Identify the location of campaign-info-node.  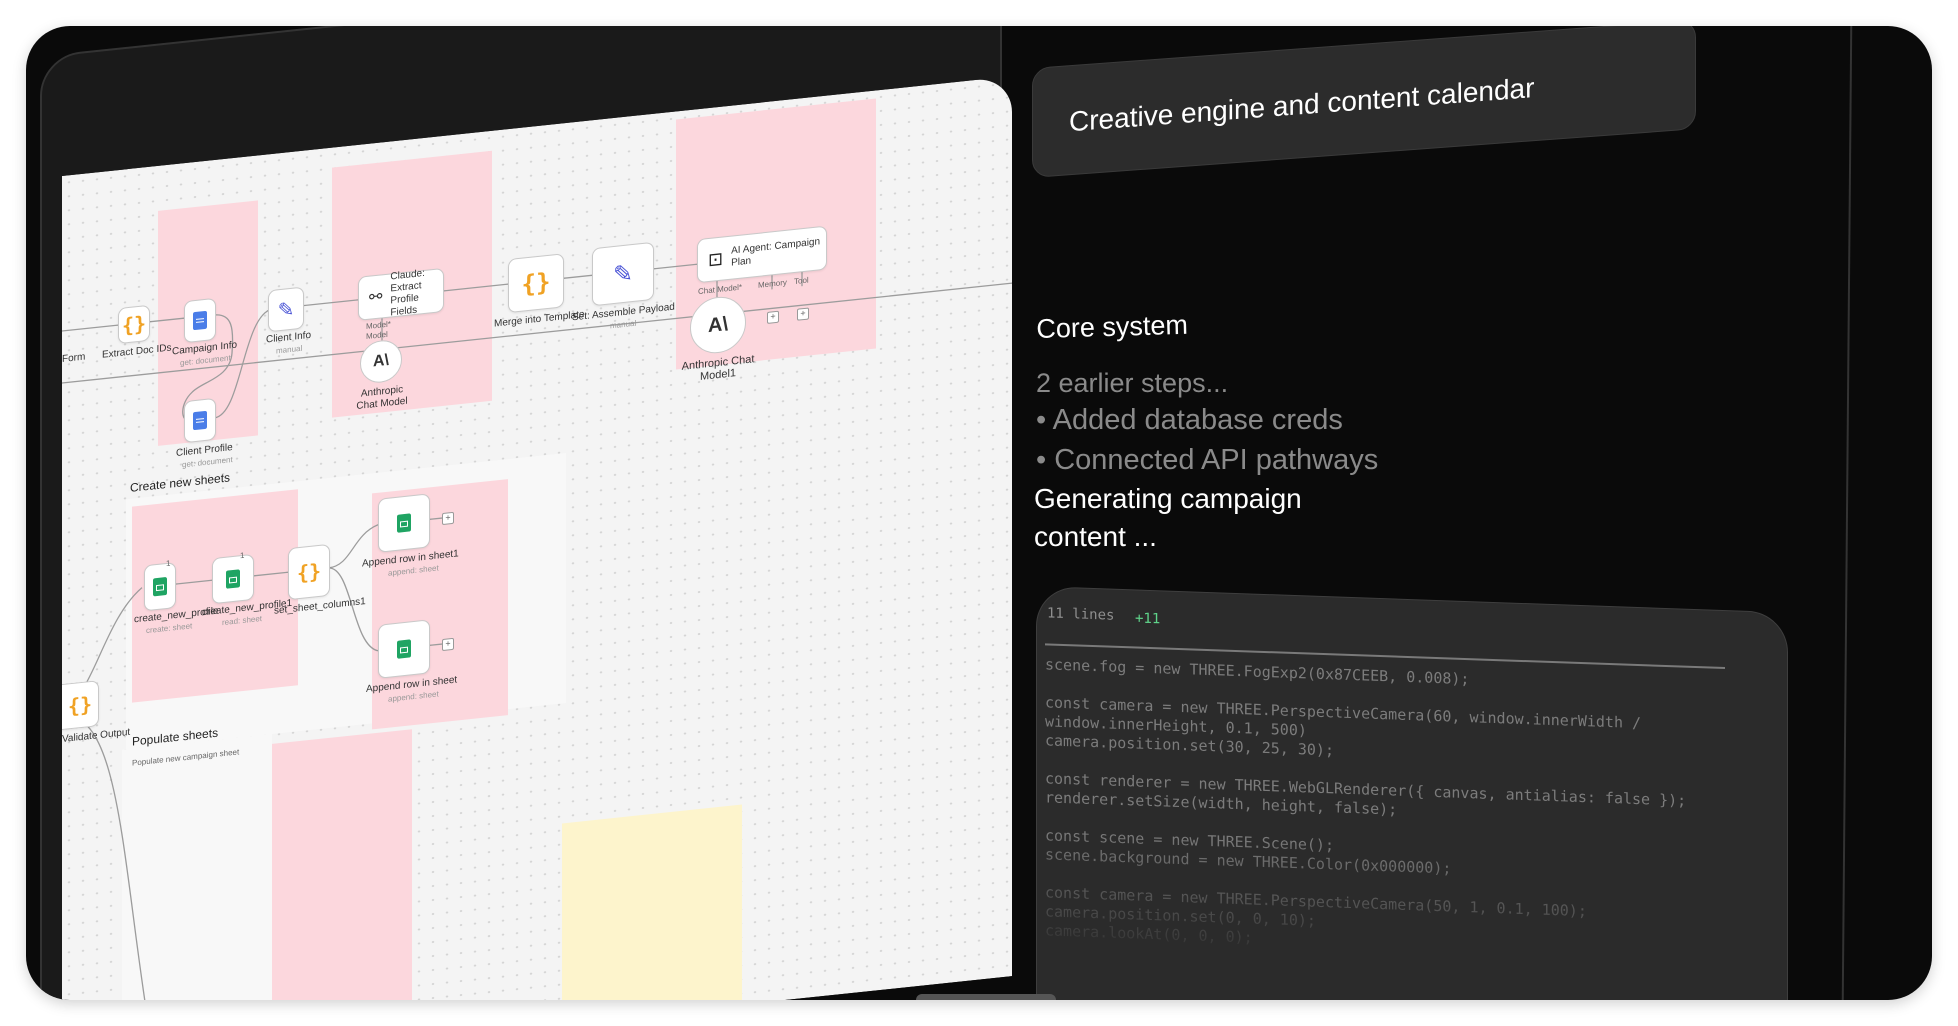
(200, 320).